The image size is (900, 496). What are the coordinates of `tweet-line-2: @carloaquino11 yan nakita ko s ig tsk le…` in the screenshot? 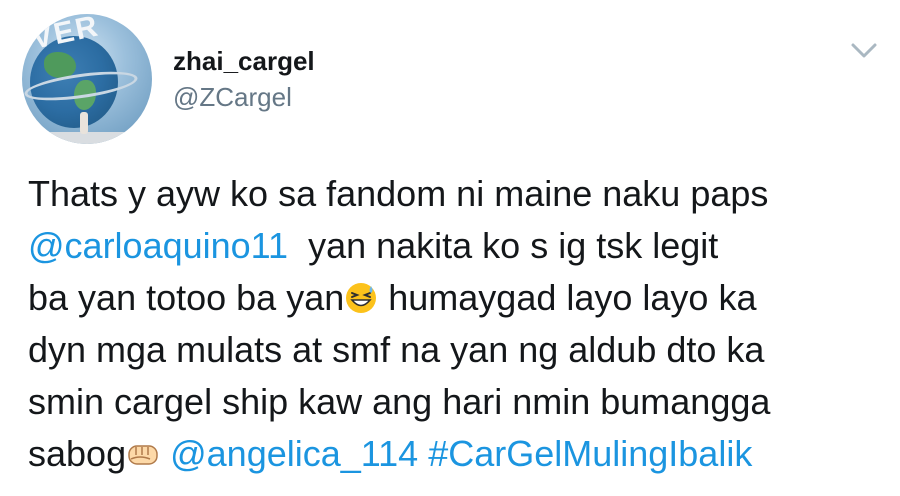 It's located at (373, 245).